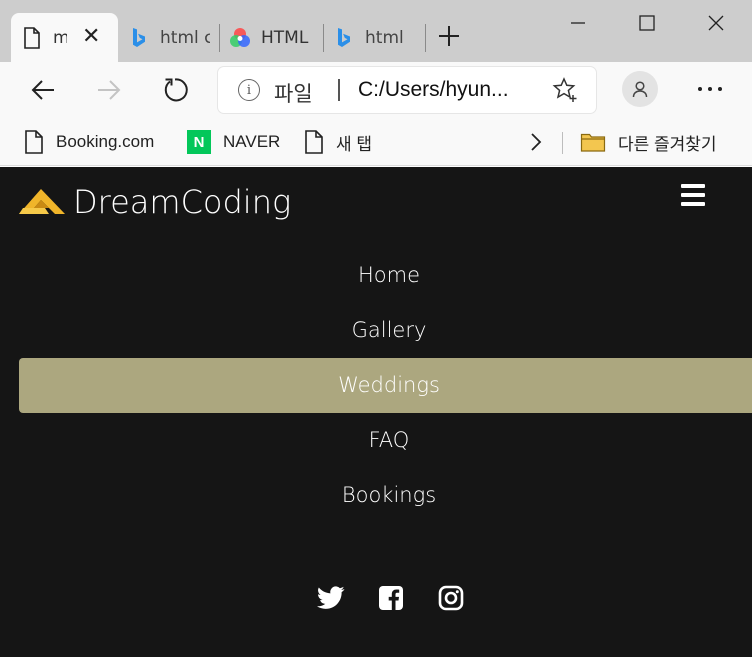 This screenshot has height=657, width=752. I want to click on maximize-icon, so click(647, 23).